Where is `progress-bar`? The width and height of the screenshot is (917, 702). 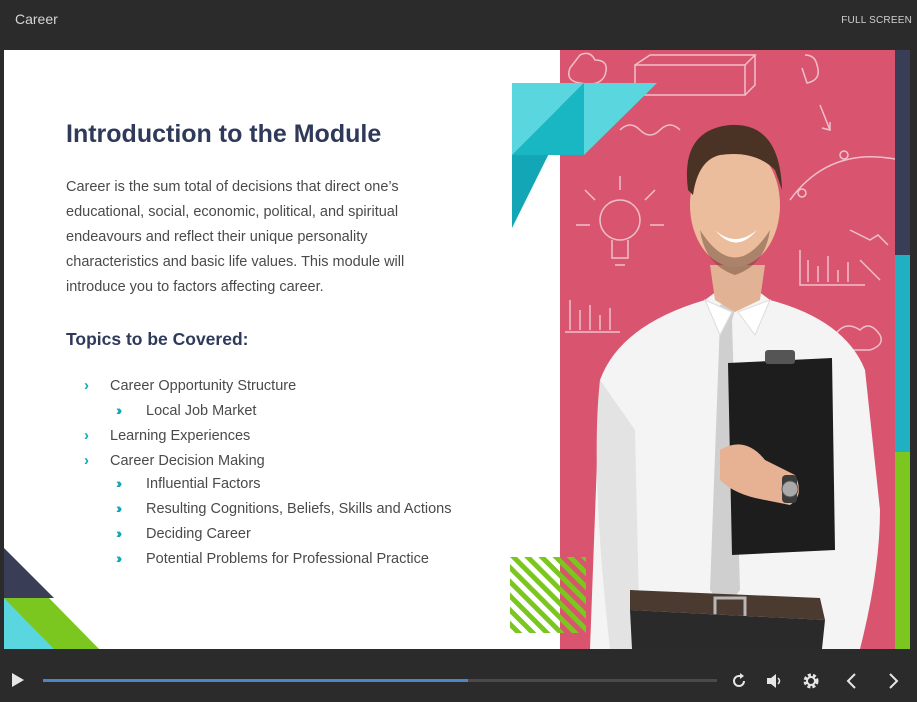 progress-bar is located at coordinates (380, 680).